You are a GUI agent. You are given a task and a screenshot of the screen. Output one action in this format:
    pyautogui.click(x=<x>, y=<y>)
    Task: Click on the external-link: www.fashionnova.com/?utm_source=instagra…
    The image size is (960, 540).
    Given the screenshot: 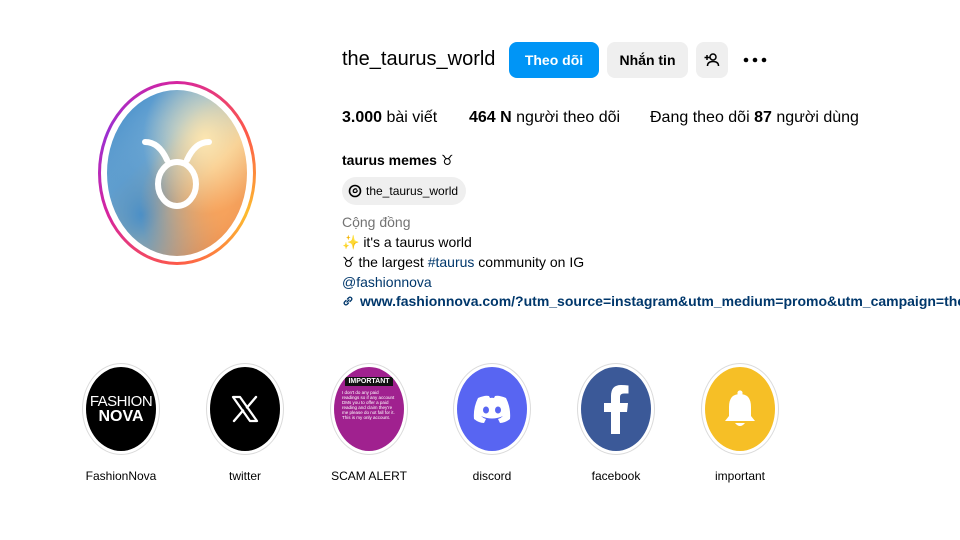 What is the action you would take?
    pyautogui.click(x=651, y=301)
    